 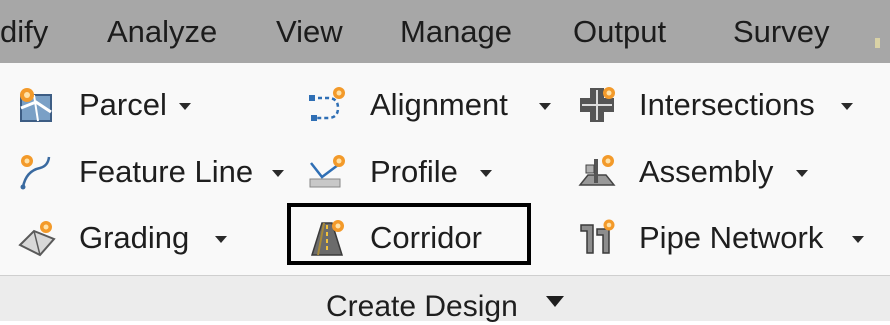 I want to click on alignment-label: Alignment, so click(x=439, y=104).